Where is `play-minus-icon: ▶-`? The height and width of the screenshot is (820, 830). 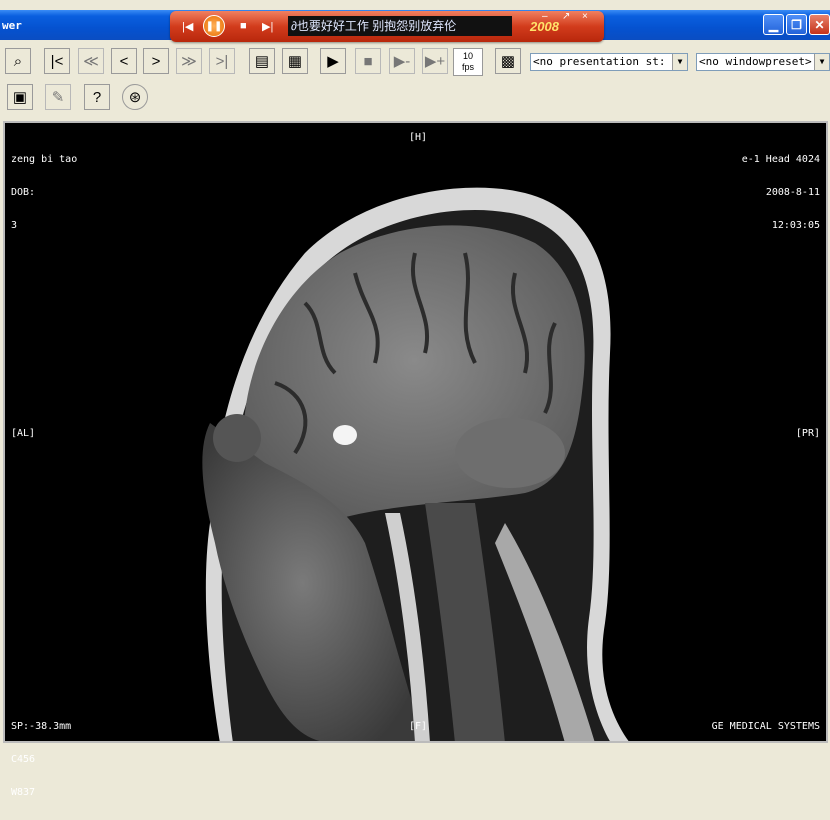
play-minus-icon: ▶- is located at coordinates (402, 61).